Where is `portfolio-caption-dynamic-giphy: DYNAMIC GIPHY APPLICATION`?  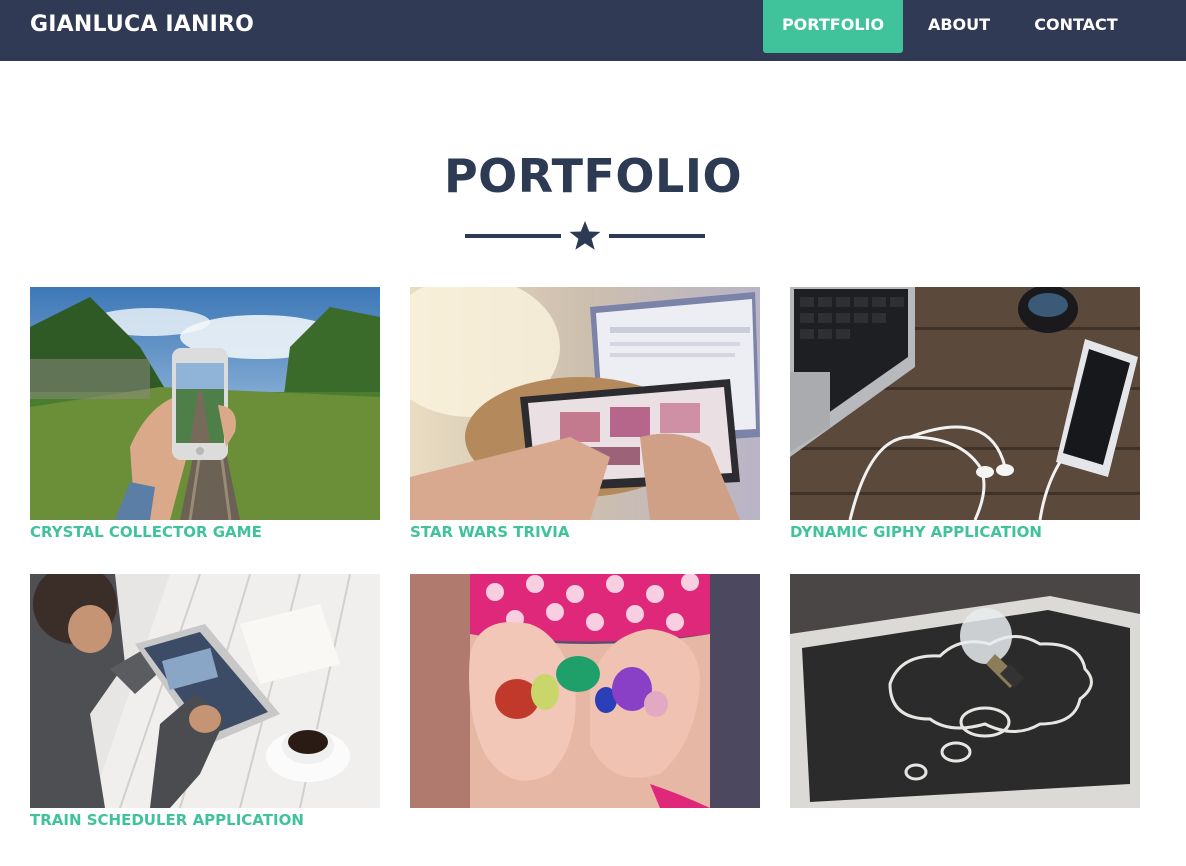
portfolio-caption-dynamic-giphy: DYNAMIC GIPHY APPLICATION is located at coordinates (916, 532).